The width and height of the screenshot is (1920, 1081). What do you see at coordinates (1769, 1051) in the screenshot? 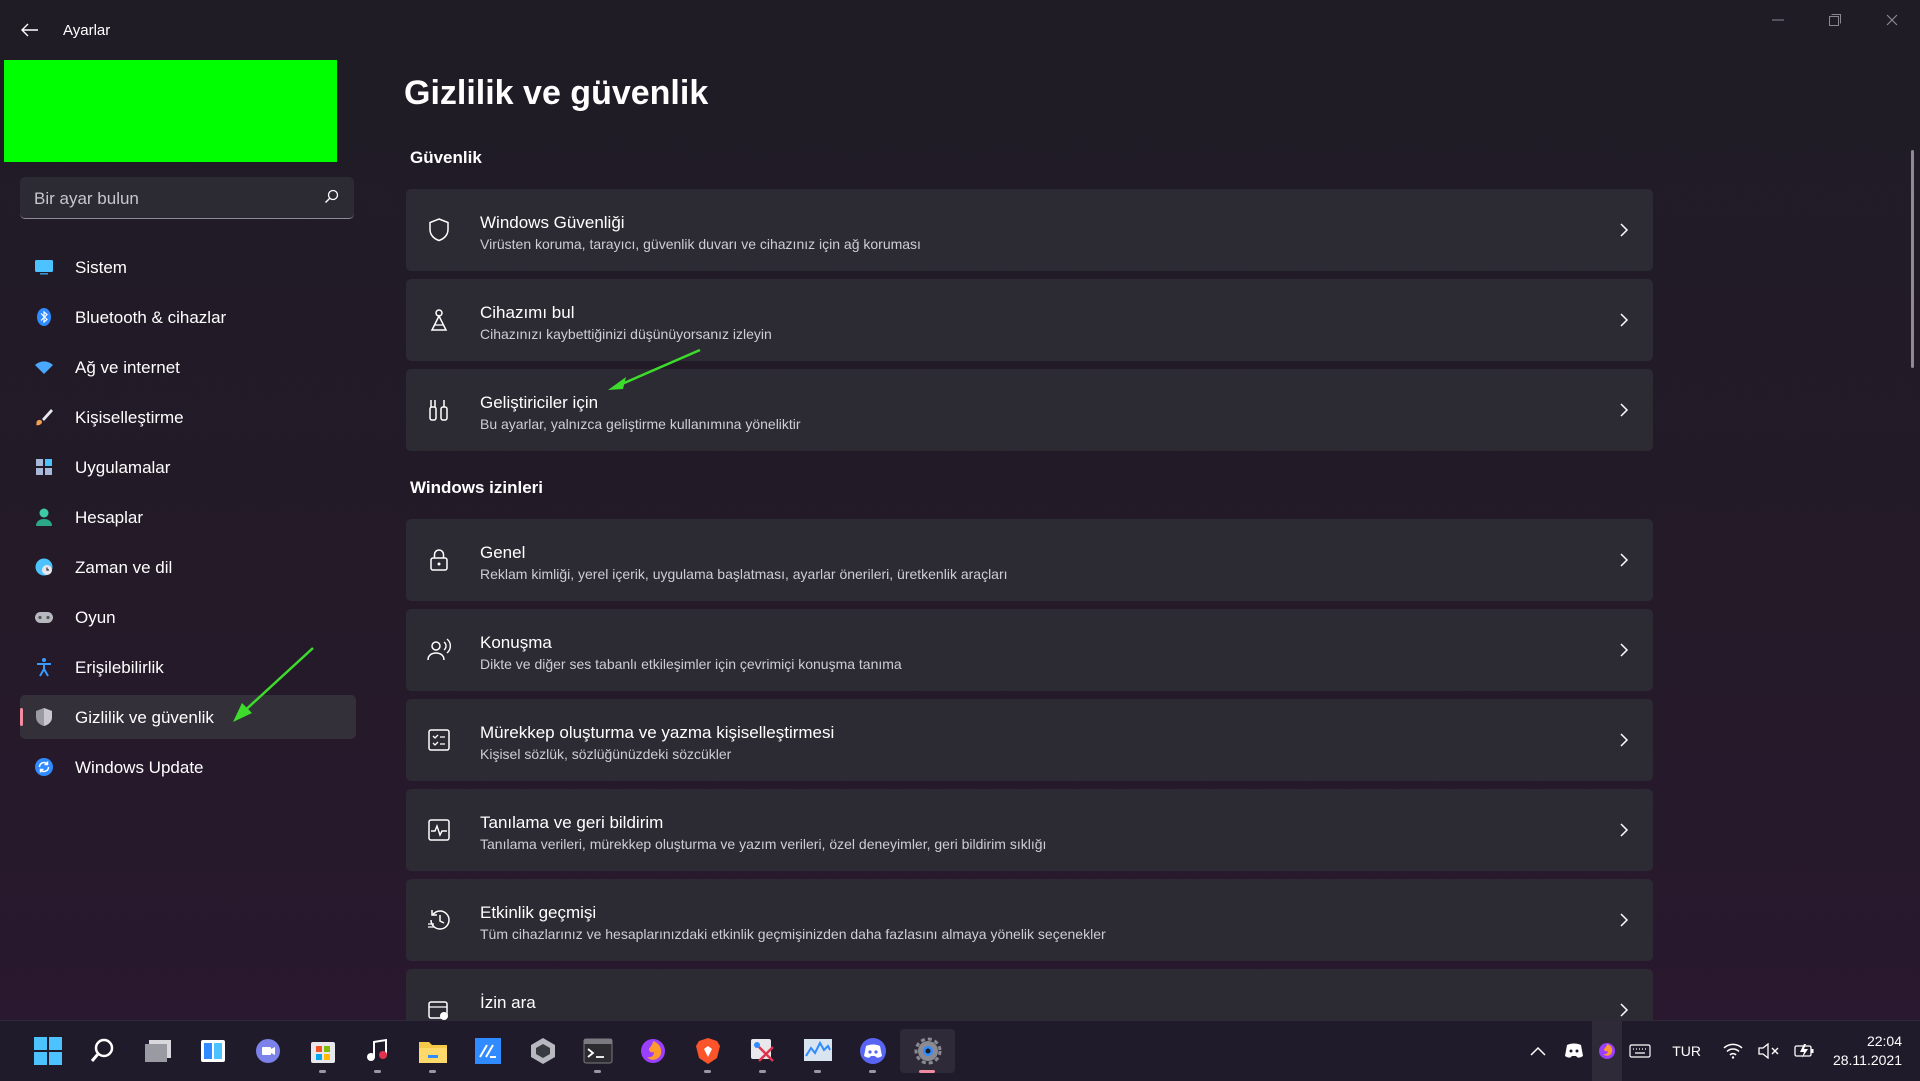
I see `tray-volume` at bounding box center [1769, 1051].